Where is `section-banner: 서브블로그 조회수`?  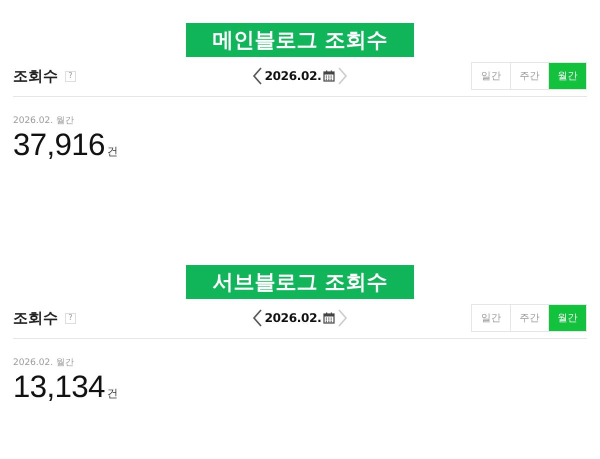 section-banner: 서브블로그 조회수 is located at coordinates (300, 282).